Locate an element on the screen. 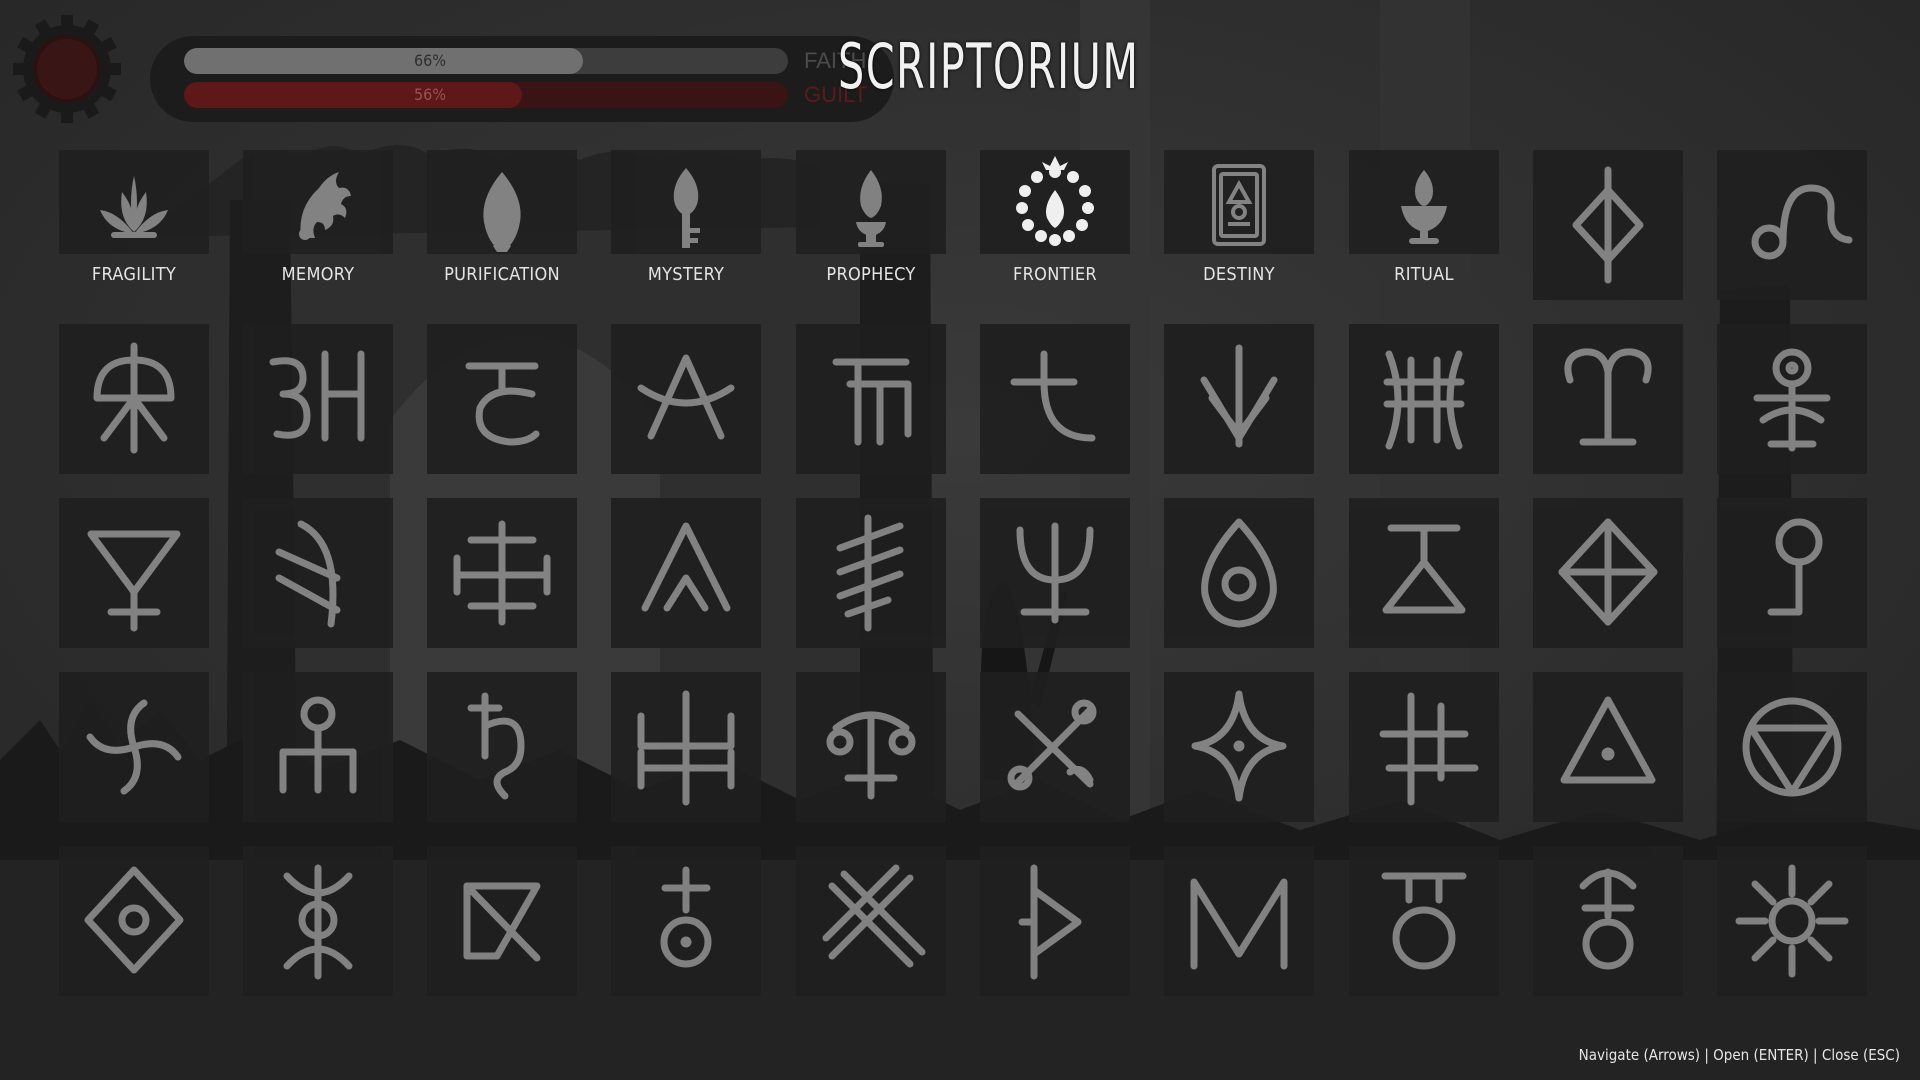 The image size is (1920, 1080). rune-mercury-icon is located at coordinates (1792, 400).